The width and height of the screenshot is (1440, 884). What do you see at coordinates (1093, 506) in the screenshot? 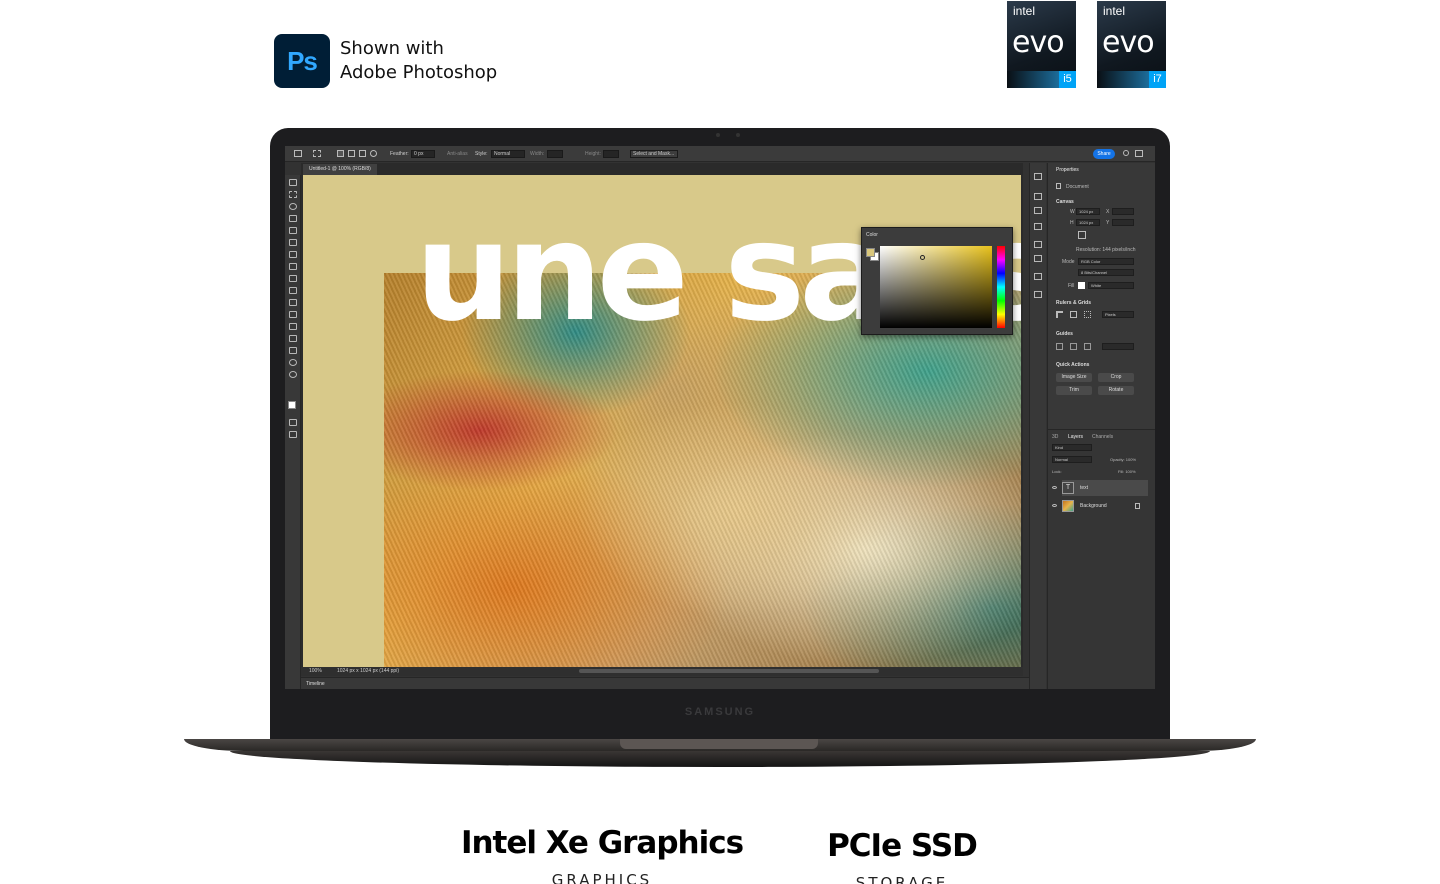
I see `layer-name: Background` at bounding box center [1093, 506].